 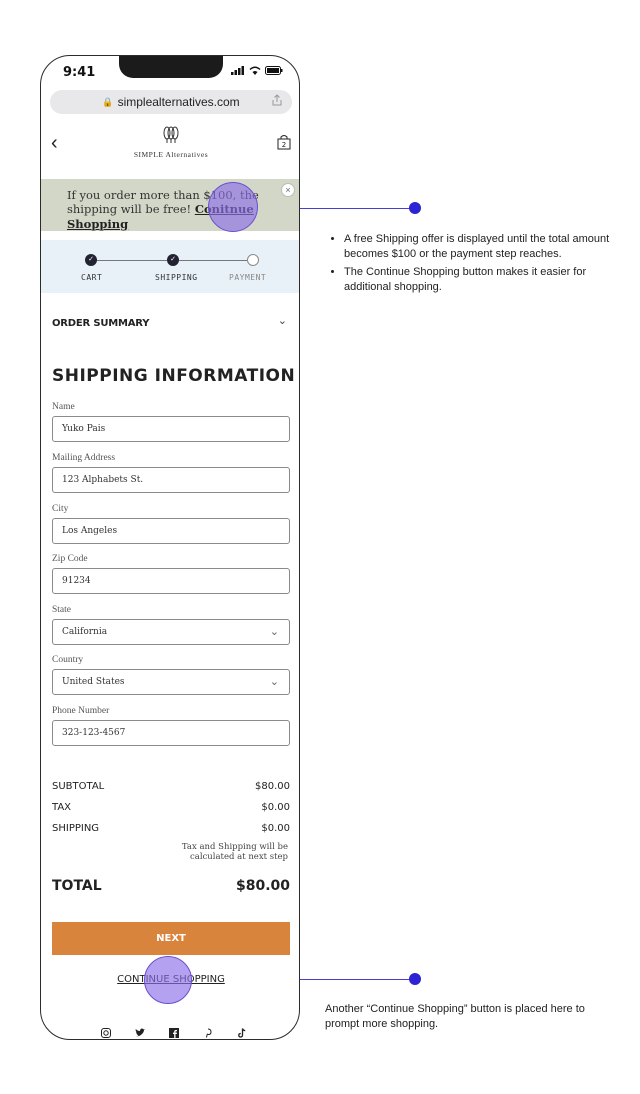 I want to click on address-field: 123 Alphabets St., so click(x=171, y=480).